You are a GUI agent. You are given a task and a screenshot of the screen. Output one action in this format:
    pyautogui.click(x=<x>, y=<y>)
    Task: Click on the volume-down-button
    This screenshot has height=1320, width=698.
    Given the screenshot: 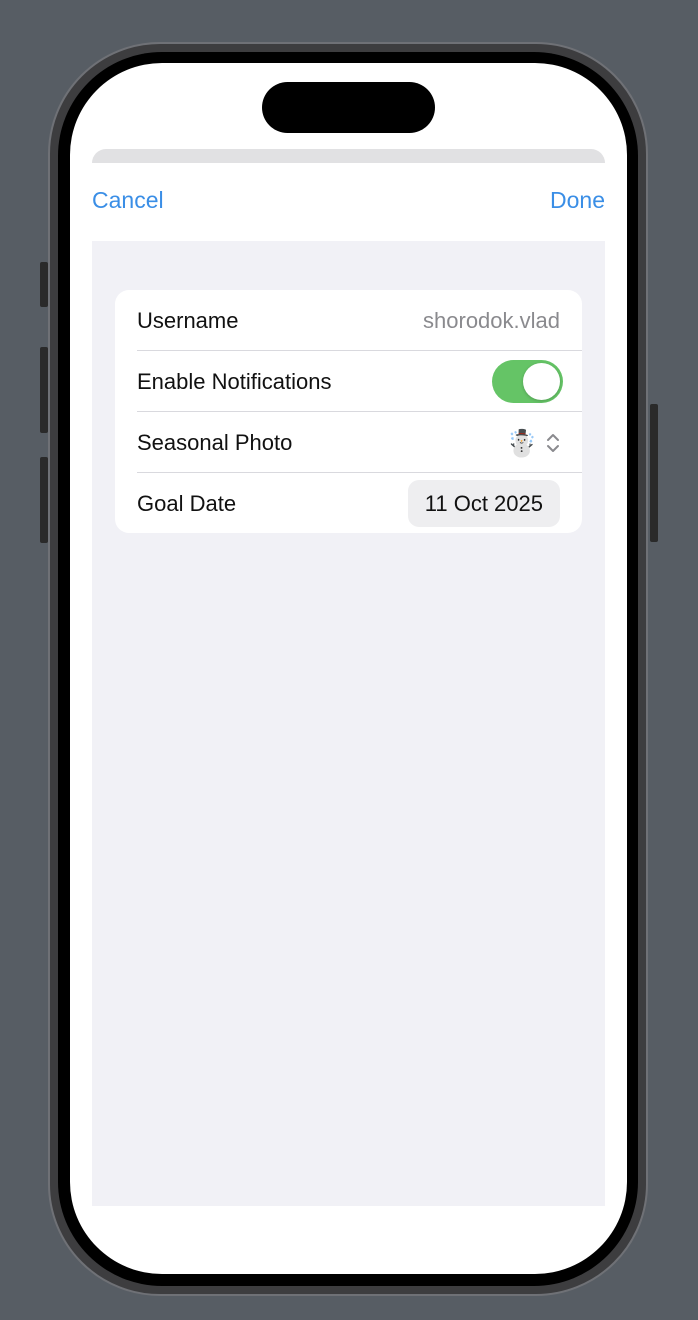 What is the action you would take?
    pyautogui.click(x=44, y=500)
    